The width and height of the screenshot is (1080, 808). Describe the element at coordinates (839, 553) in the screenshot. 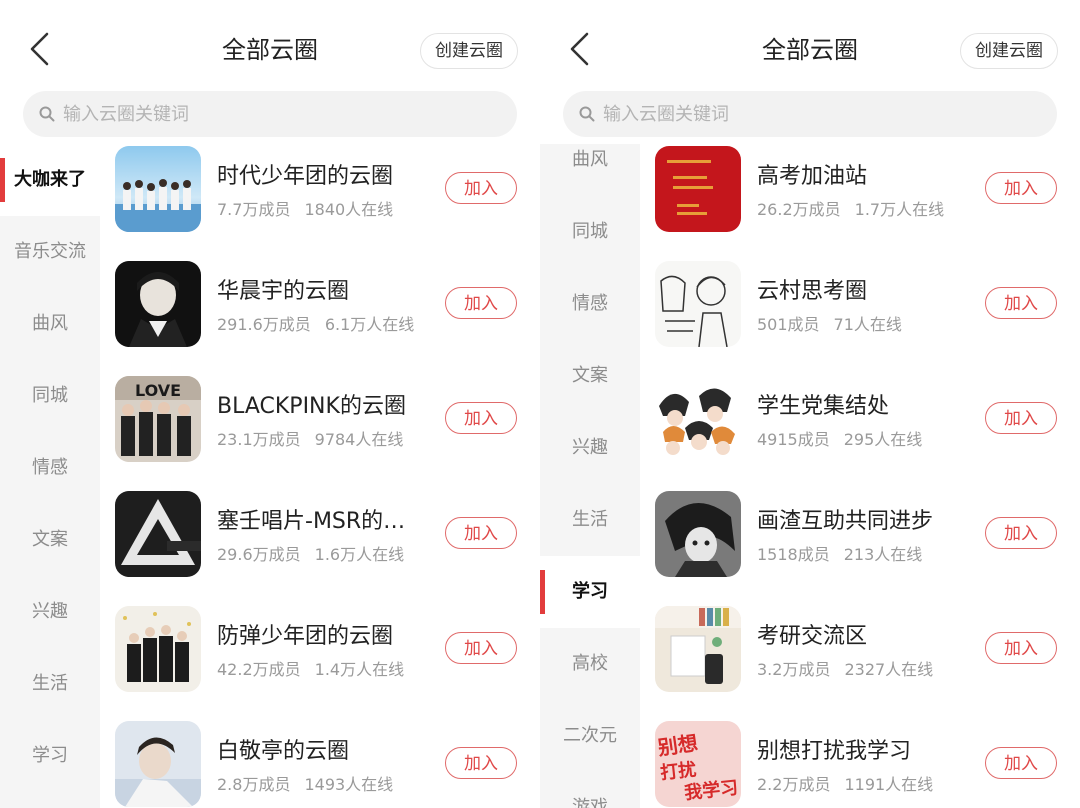

I see `circle-stats: 1518成员 213人在线` at that location.